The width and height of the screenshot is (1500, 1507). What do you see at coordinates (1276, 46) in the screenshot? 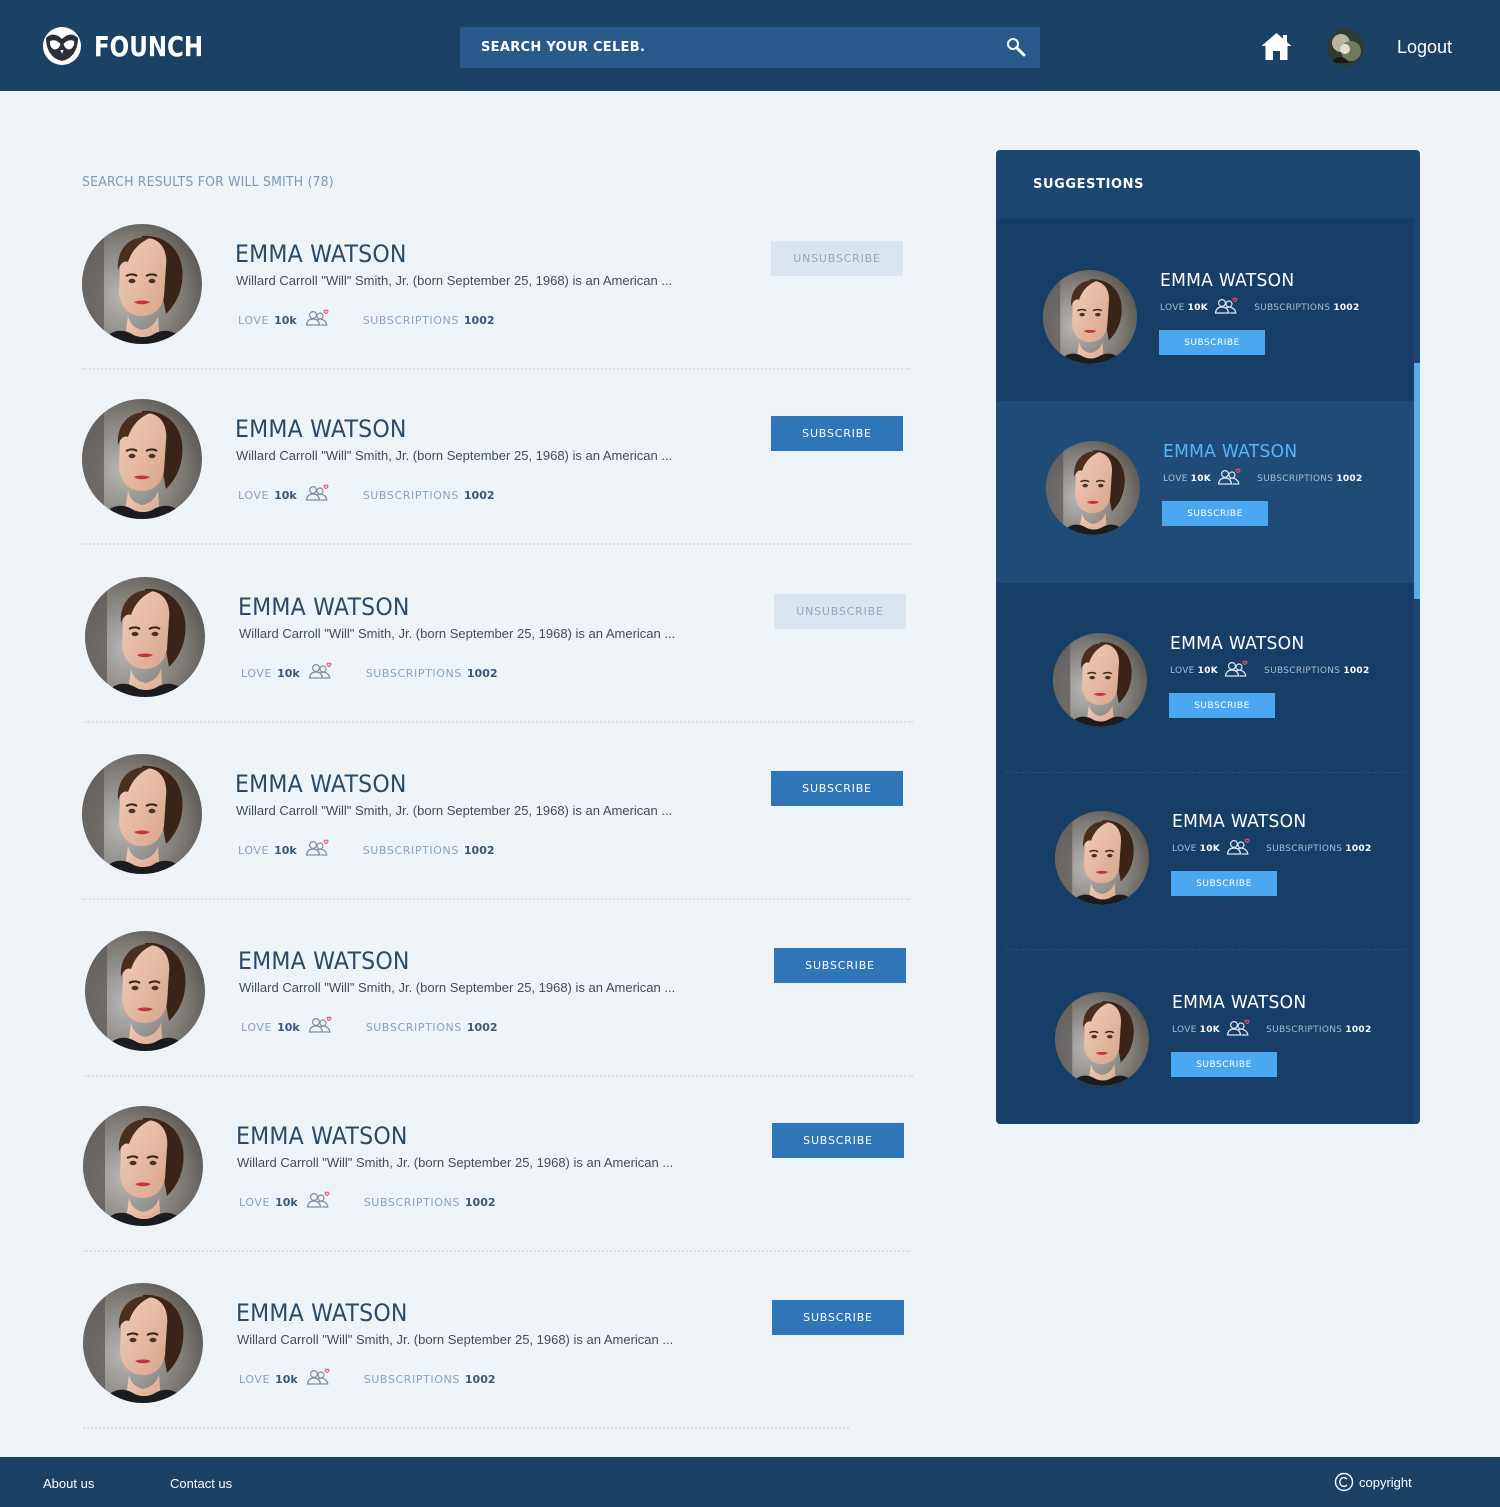
I see `home-icon` at bounding box center [1276, 46].